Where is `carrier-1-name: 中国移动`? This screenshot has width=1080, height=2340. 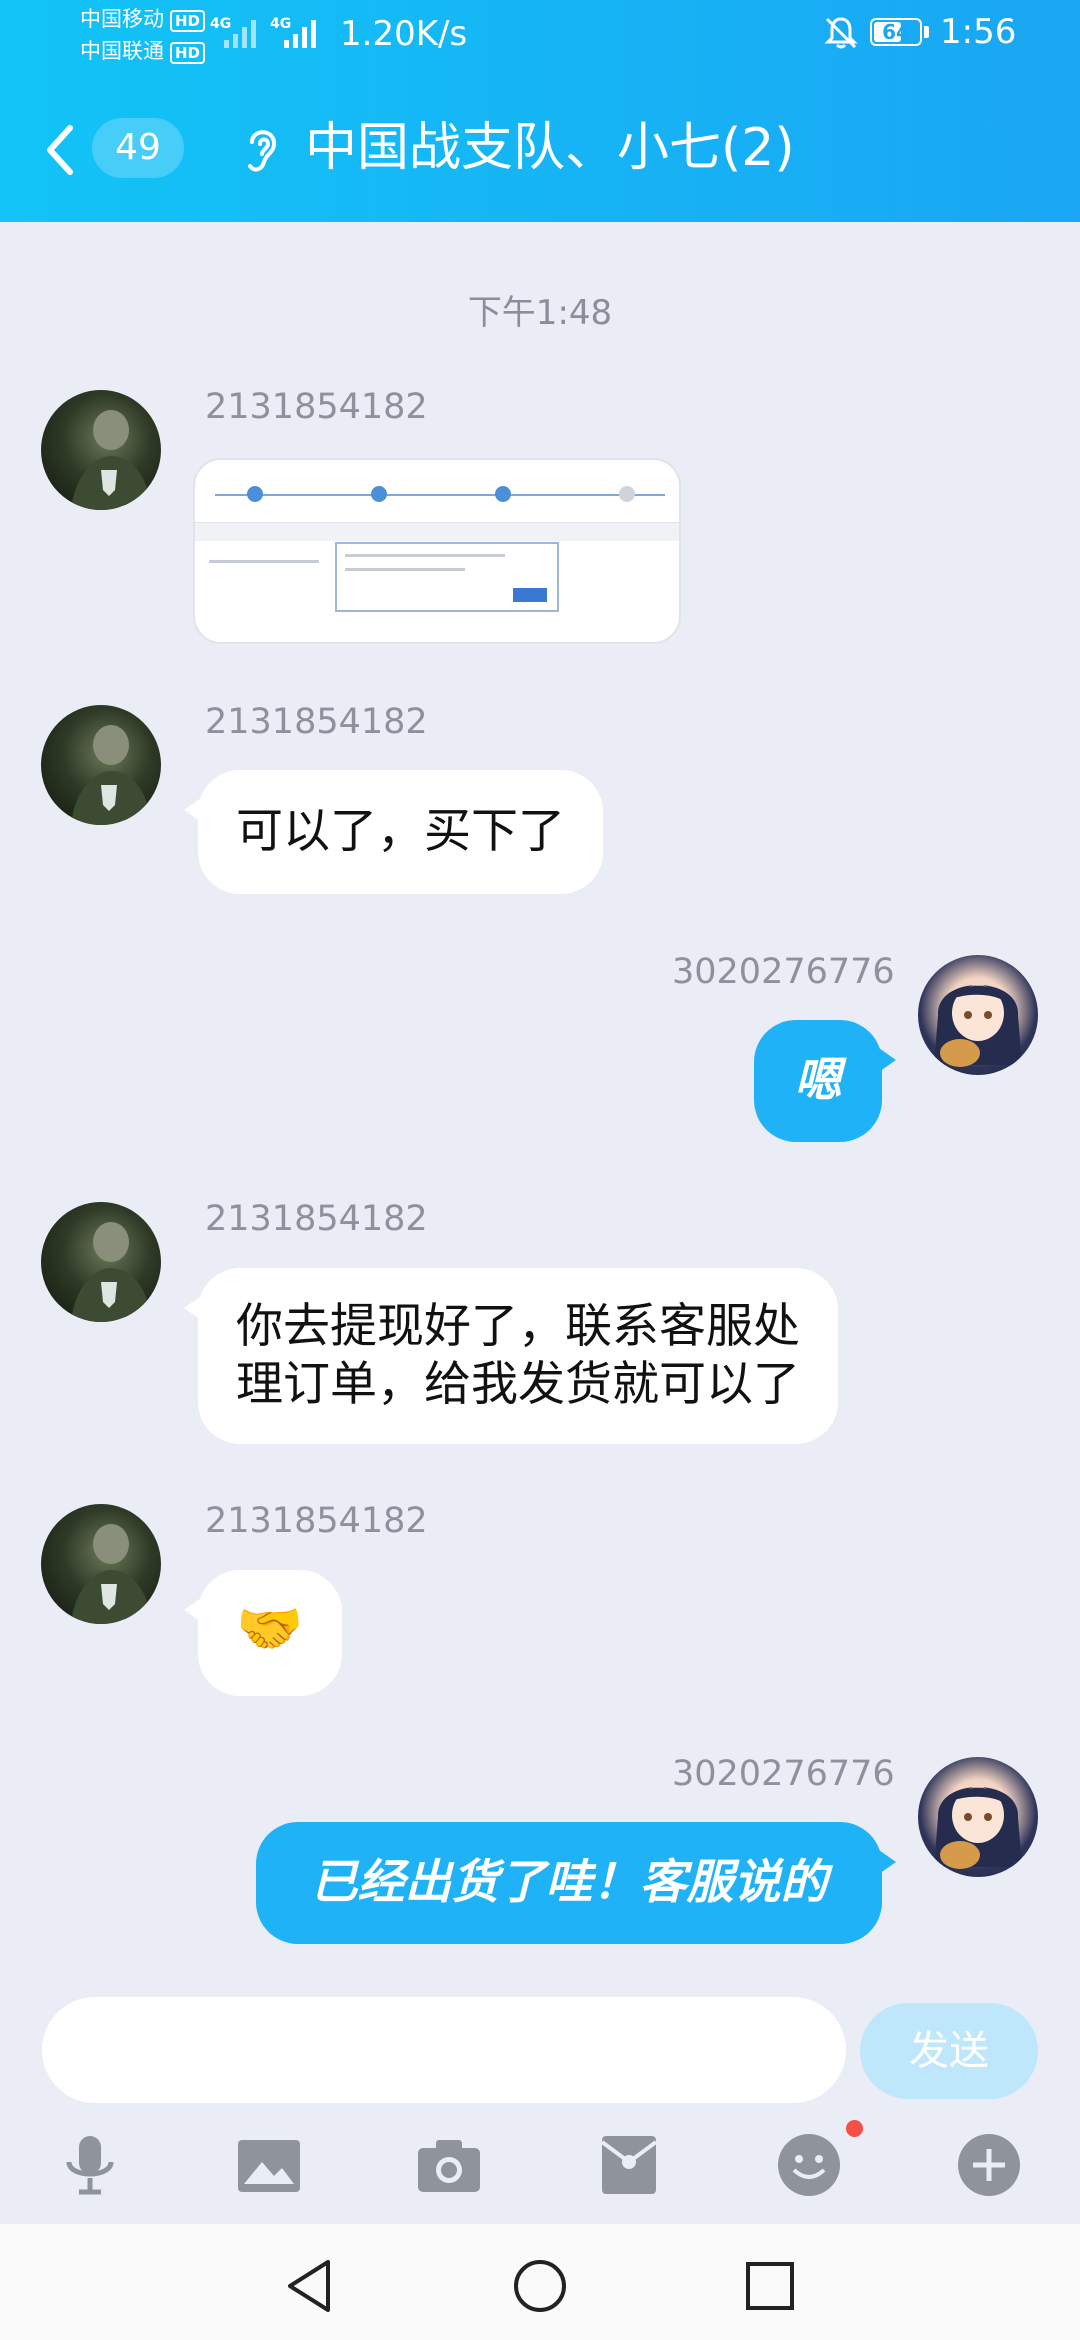
carrier-1-name: 中国移动 is located at coordinates (122, 19).